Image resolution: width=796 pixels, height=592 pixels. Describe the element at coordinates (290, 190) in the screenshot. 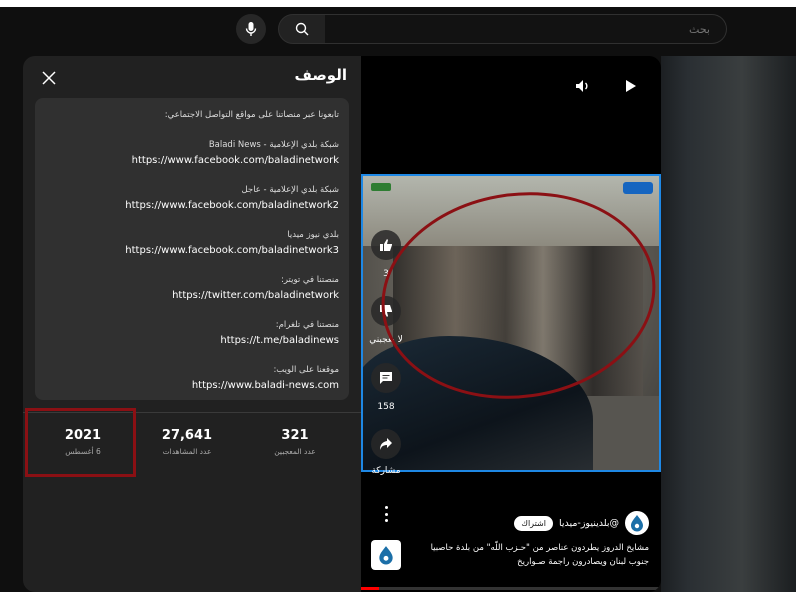

I see `desc-item-label: شبكة بلدي الإعلامية - عاجل` at that location.